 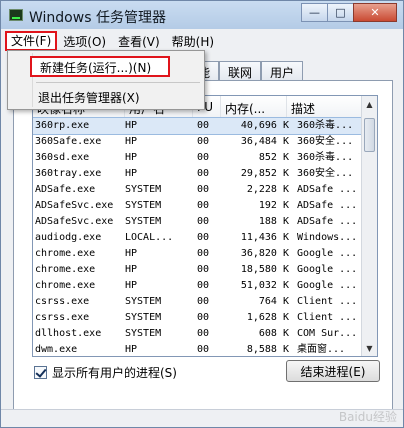 What do you see at coordinates (84, 41) in the screenshot?
I see `menu-options: 选项(O)` at bounding box center [84, 41].